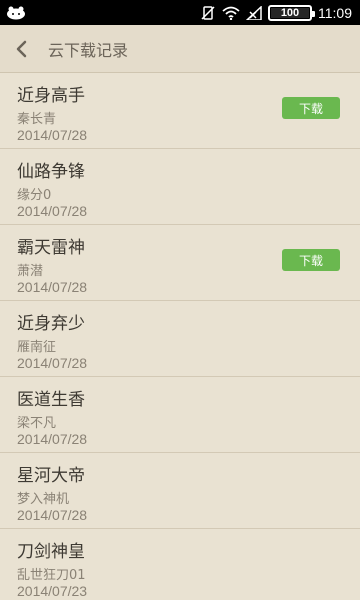  What do you see at coordinates (180, 339) in the screenshot?
I see `list-item: 近身弃少 雁南征 2014/07/28` at bounding box center [180, 339].